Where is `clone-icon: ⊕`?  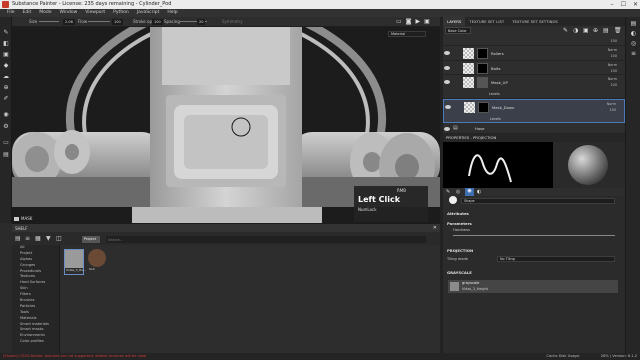
clone-icon: ⊕ is located at coordinates (6, 87).